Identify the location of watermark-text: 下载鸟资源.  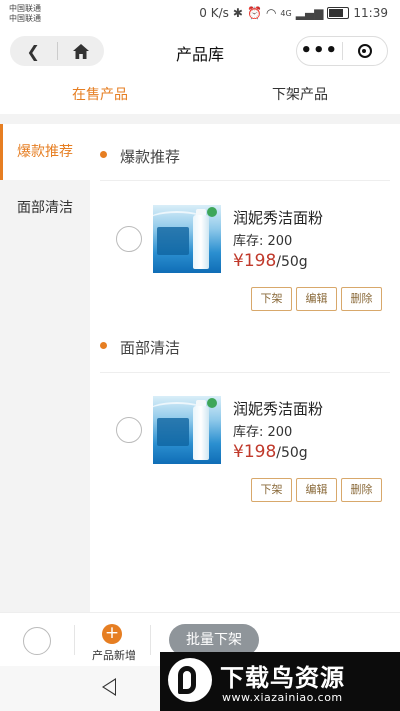
(282, 678).